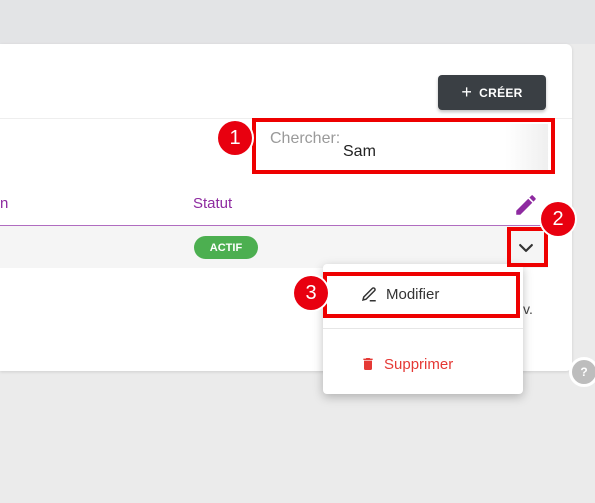  I want to click on menu-item-supprimer: Supprimer, so click(423, 364).